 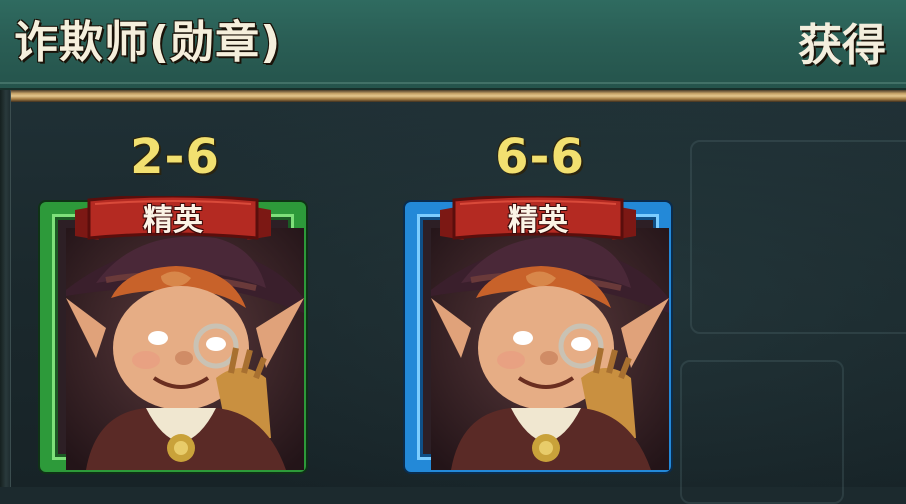 I want to click on page-title: 诈欺师(勋章), so click(x=148, y=42).